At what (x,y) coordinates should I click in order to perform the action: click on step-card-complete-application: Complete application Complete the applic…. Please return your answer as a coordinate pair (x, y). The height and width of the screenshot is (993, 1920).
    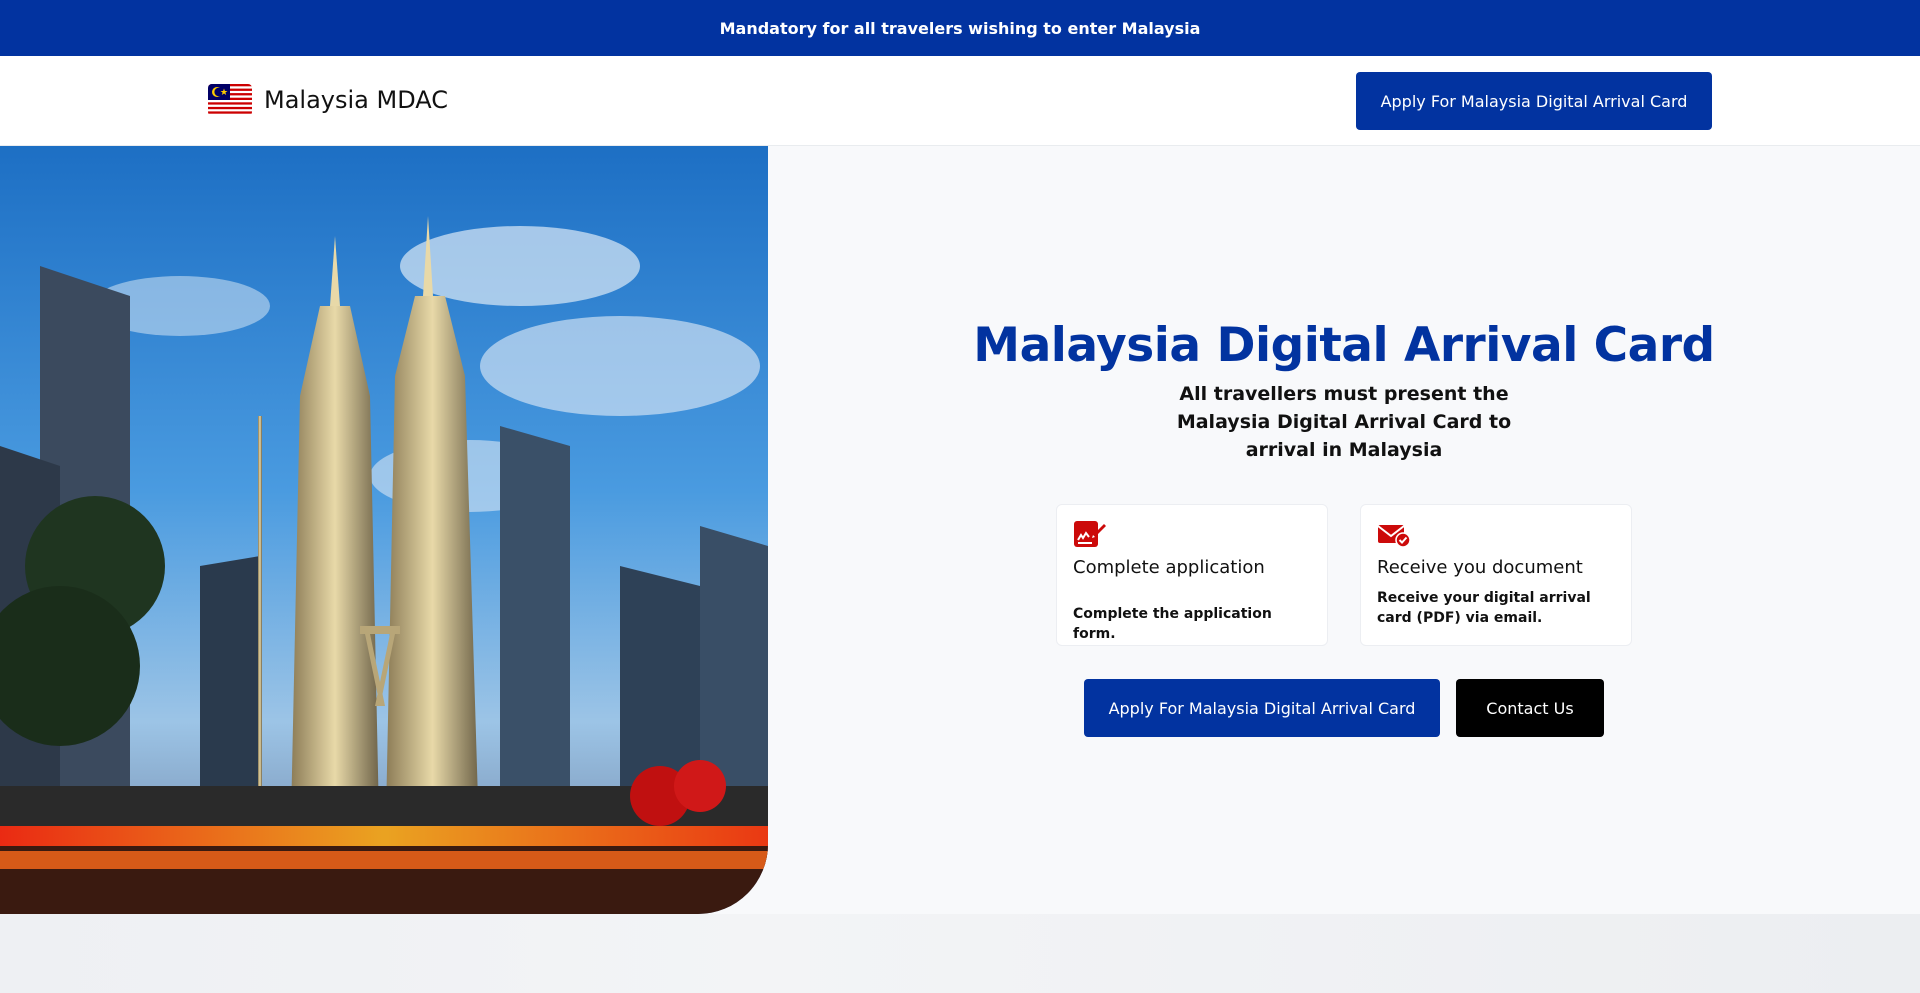
    Looking at the image, I should click on (1192, 575).